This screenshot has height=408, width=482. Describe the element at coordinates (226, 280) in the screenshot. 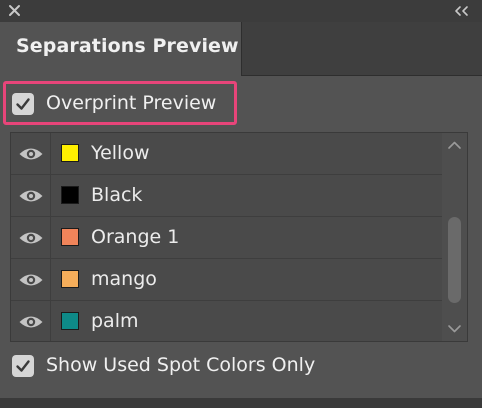

I see `list-item: mango` at that location.